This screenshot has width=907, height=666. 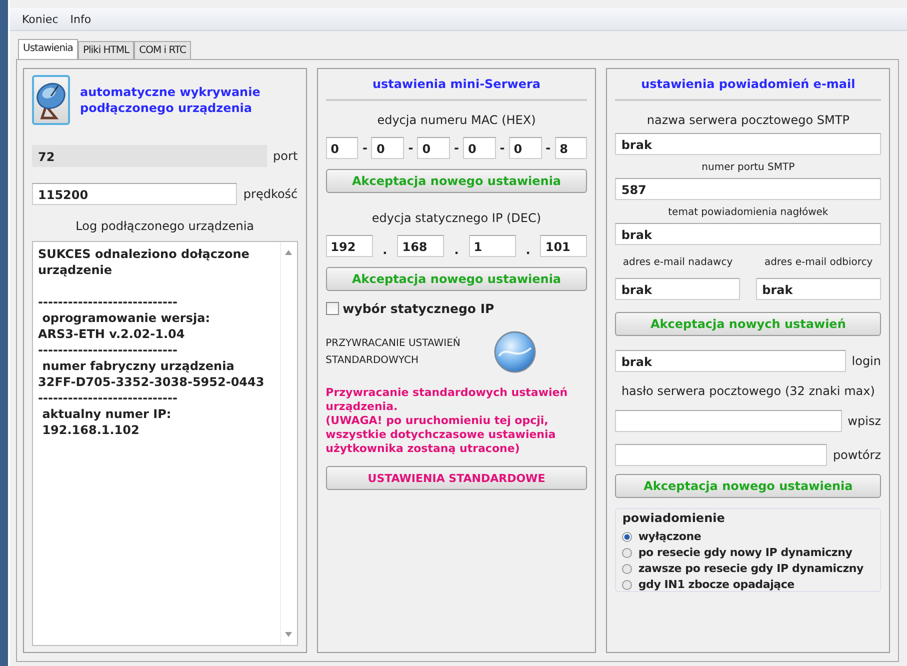 I want to click on radio-label: wyłączone, so click(x=670, y=536).